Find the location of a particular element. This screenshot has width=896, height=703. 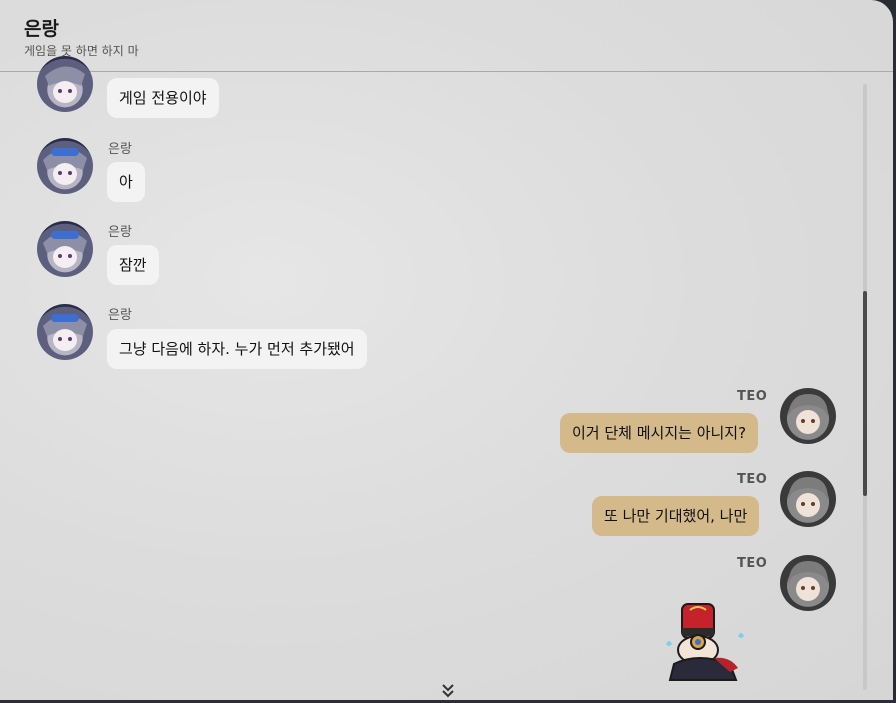

message-bubble: 잠깐 is located at coordinates (133, 265).